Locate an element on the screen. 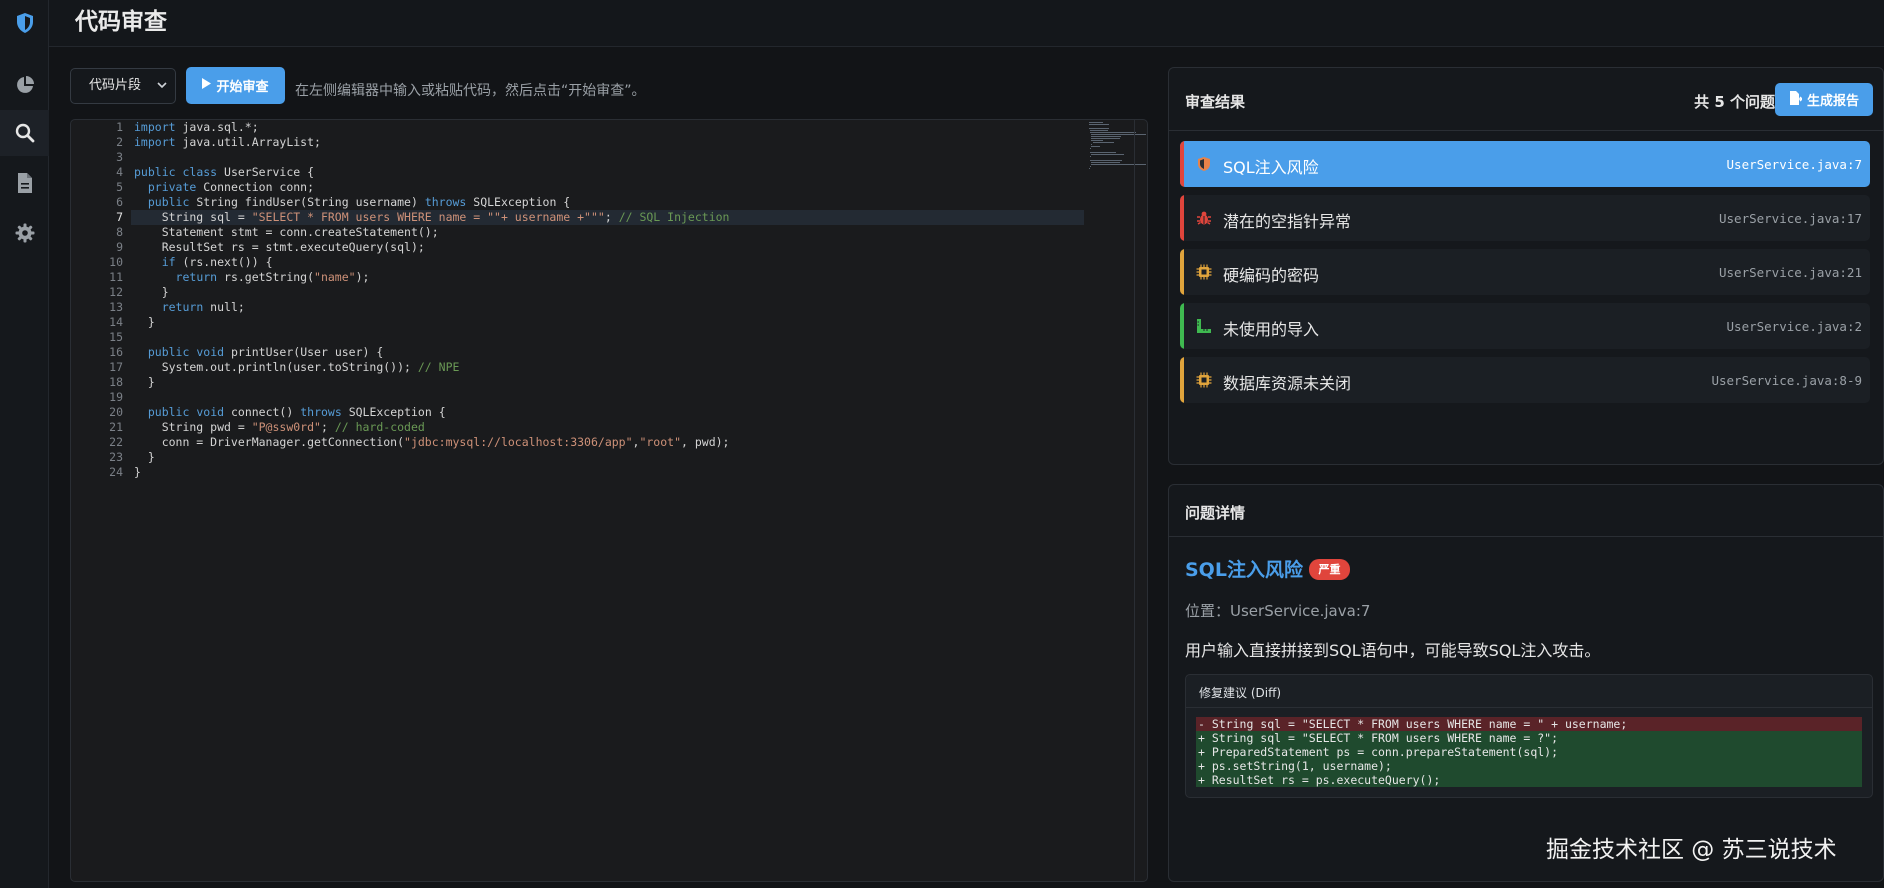 The width and height of the screenshot is (1884, 888). hint-text: 在左侧编辑器中输入或粘贴代码，然后点击“开始审查”。 is located at coordinates (470, 91).